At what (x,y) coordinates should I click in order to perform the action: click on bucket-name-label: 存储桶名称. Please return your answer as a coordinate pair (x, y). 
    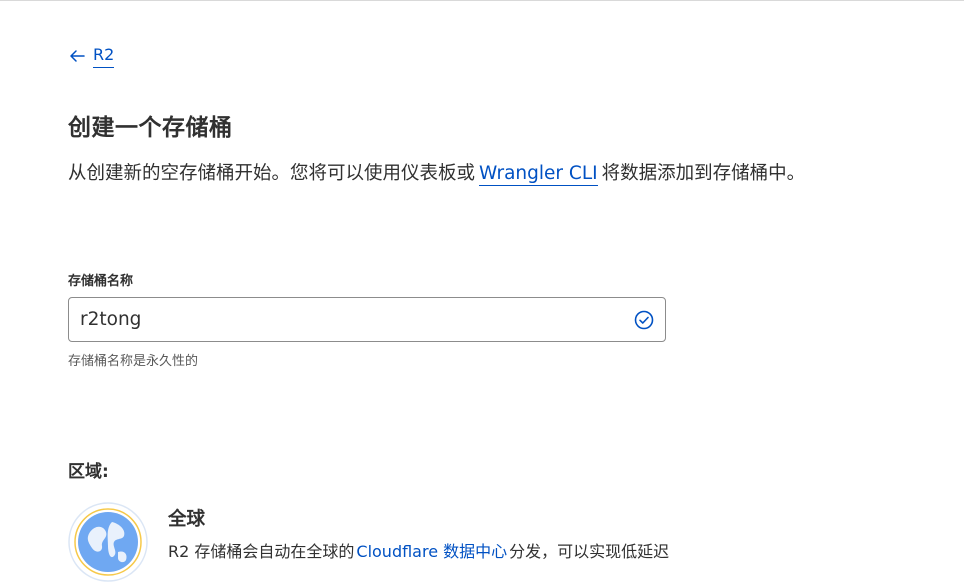
    Looking at the image, I should click on (101, 281).